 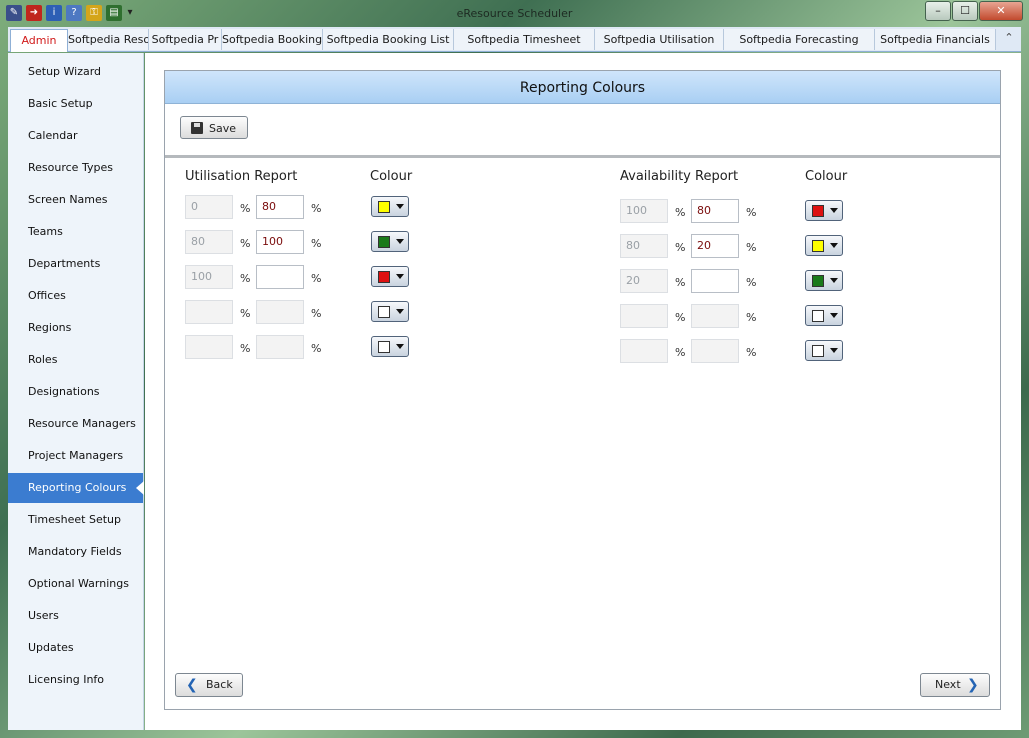 I want to click on sidebar-item-users: Users, so click(x=75, y=616).